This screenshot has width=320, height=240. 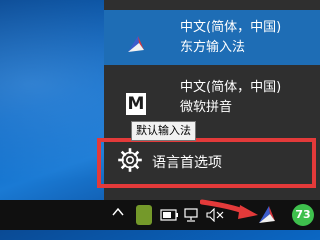 What do you see at coordinates (170, 215) in the screenshot?
I see `battery-icon` at bounding box center [170, 215].